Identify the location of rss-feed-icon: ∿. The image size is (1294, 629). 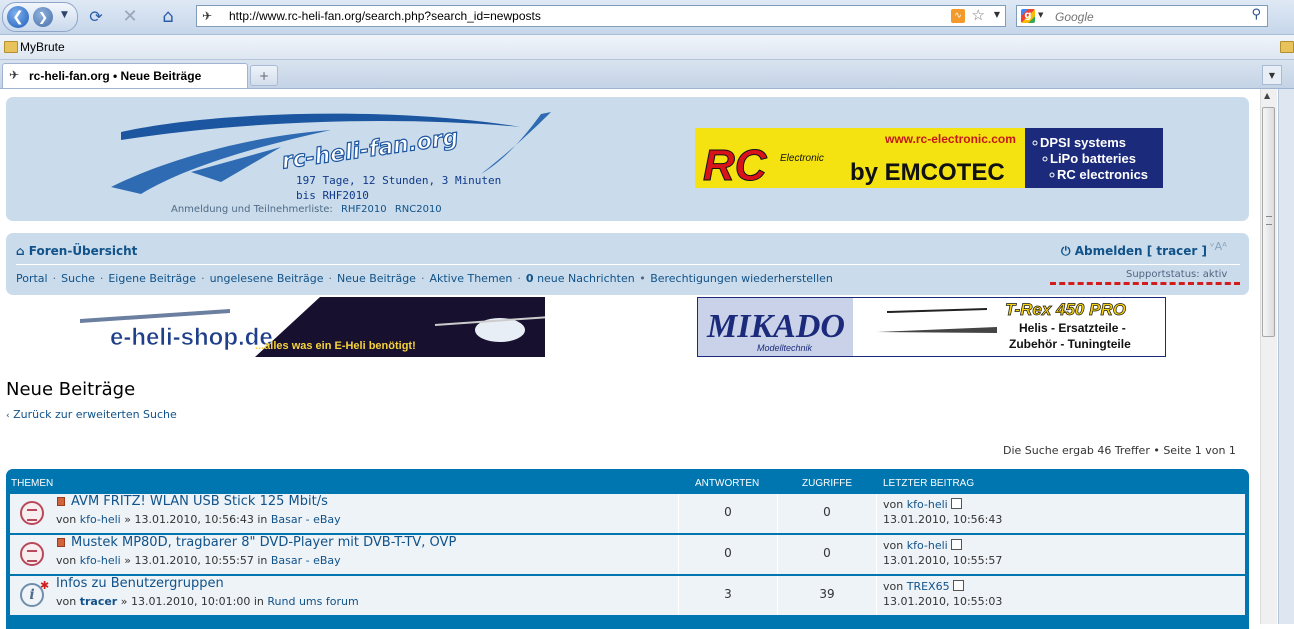
(958, 16).